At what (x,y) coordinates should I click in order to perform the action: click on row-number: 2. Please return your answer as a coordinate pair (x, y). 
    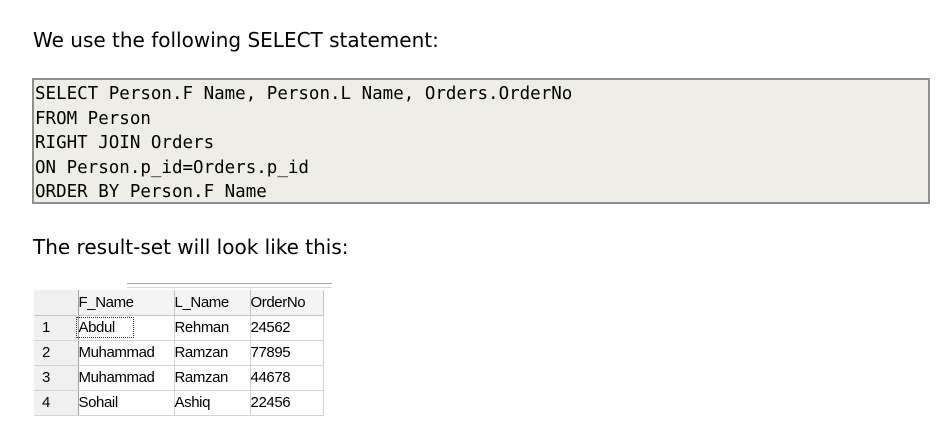
    Looking at the image, I should click on (56, 353).